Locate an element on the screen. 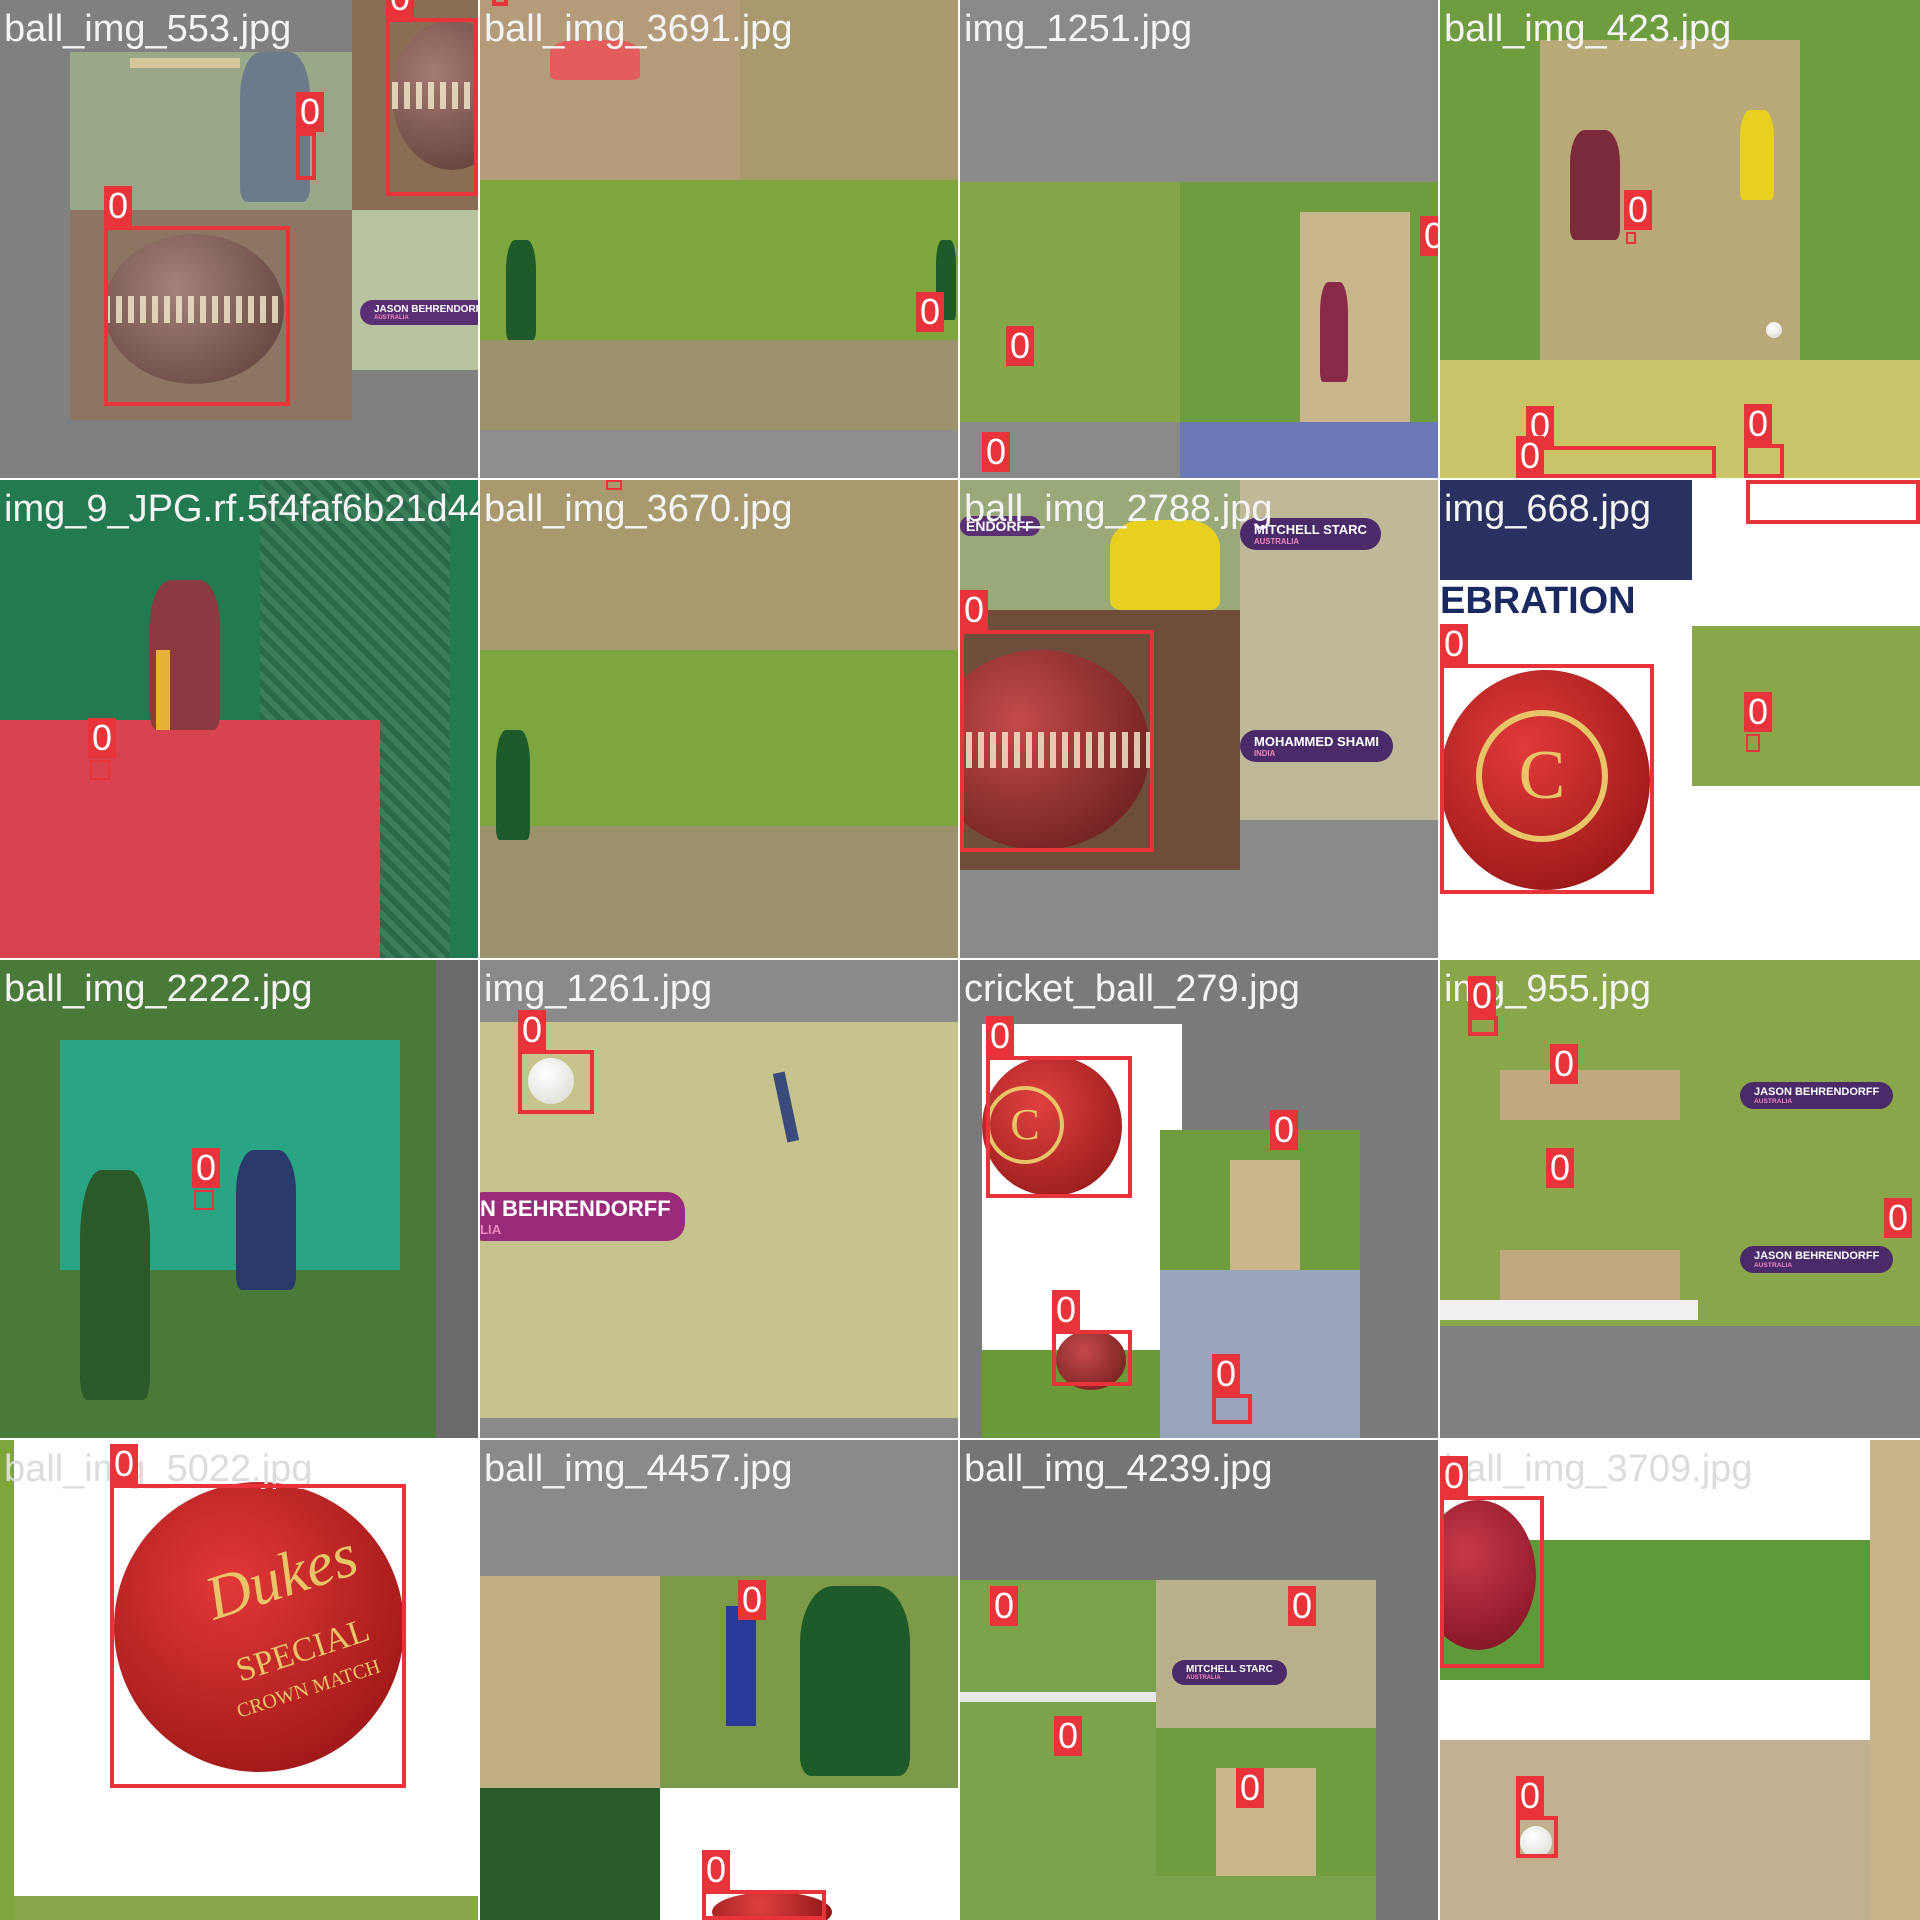  tile-label: img_1251.jpg is located at coordinates (1078, 29).